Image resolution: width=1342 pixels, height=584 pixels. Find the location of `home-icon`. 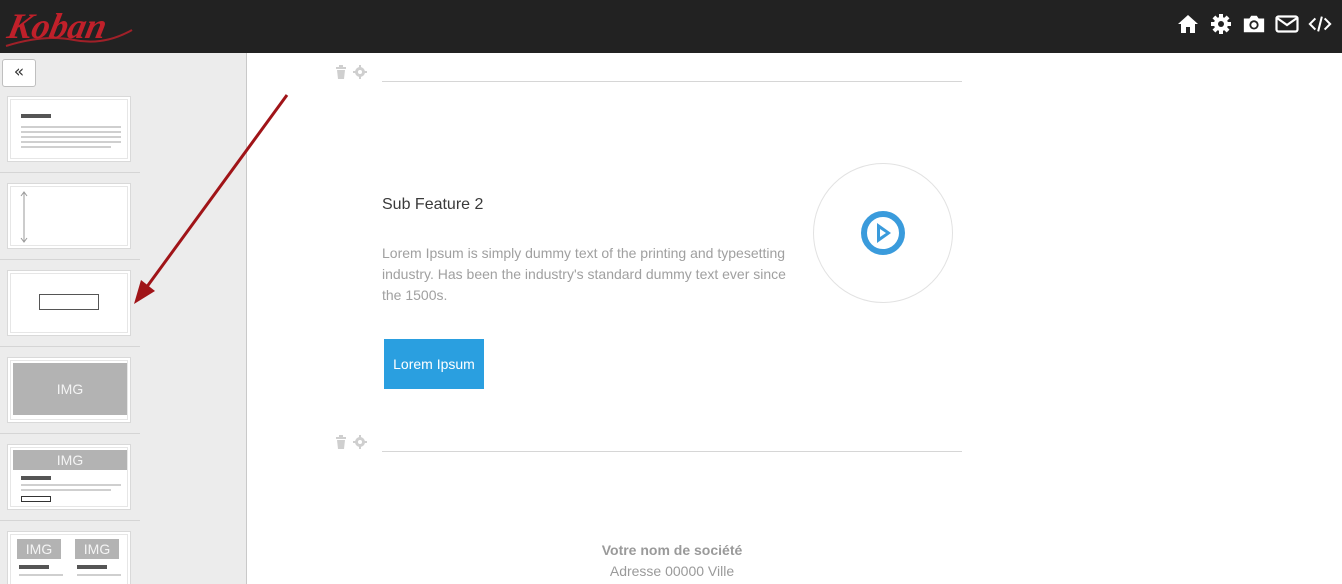

home-icon is located at coordinates (1188, 24).